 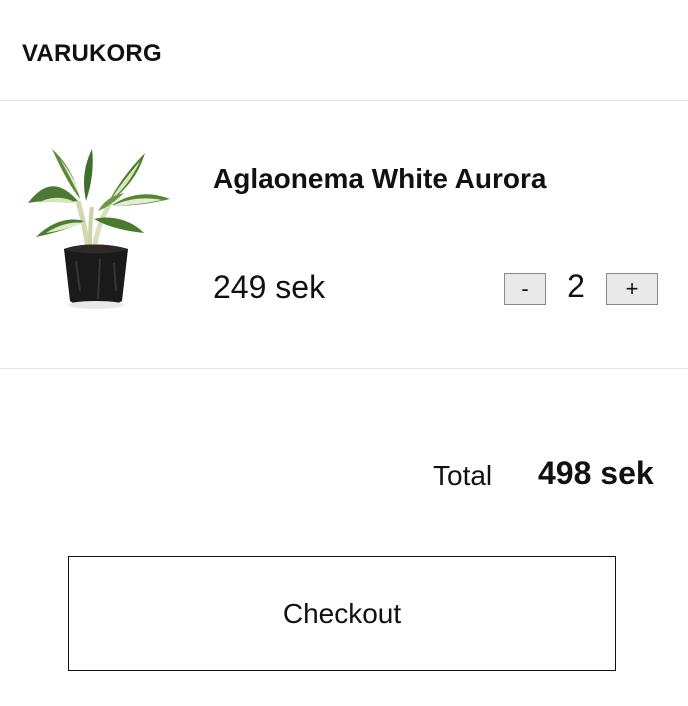 I want to click on quantity-value: 2, so click(x=576, y=286).